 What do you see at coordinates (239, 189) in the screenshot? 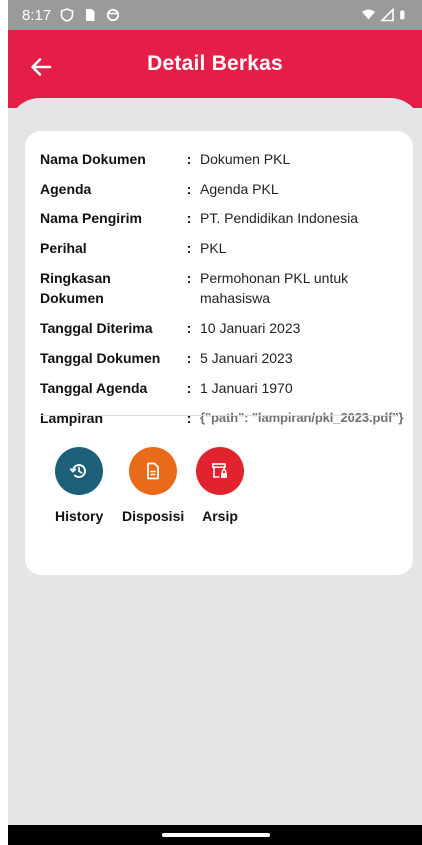
I see `field-value: Agenda PKL` at bounding box center [239, 189].